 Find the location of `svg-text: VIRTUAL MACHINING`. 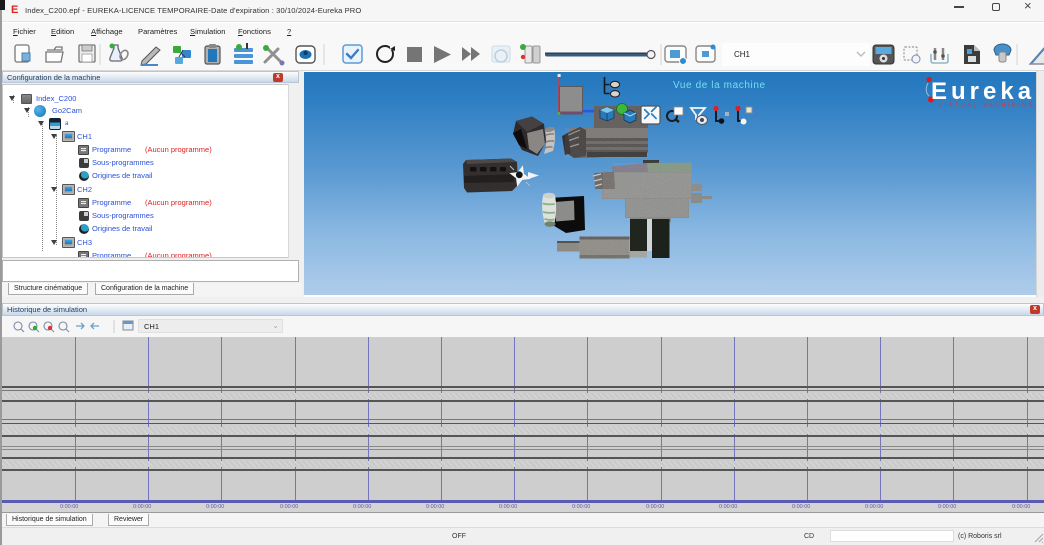

svg-text: VIRTUAL MACHINING is located at coordinates (987, 106).